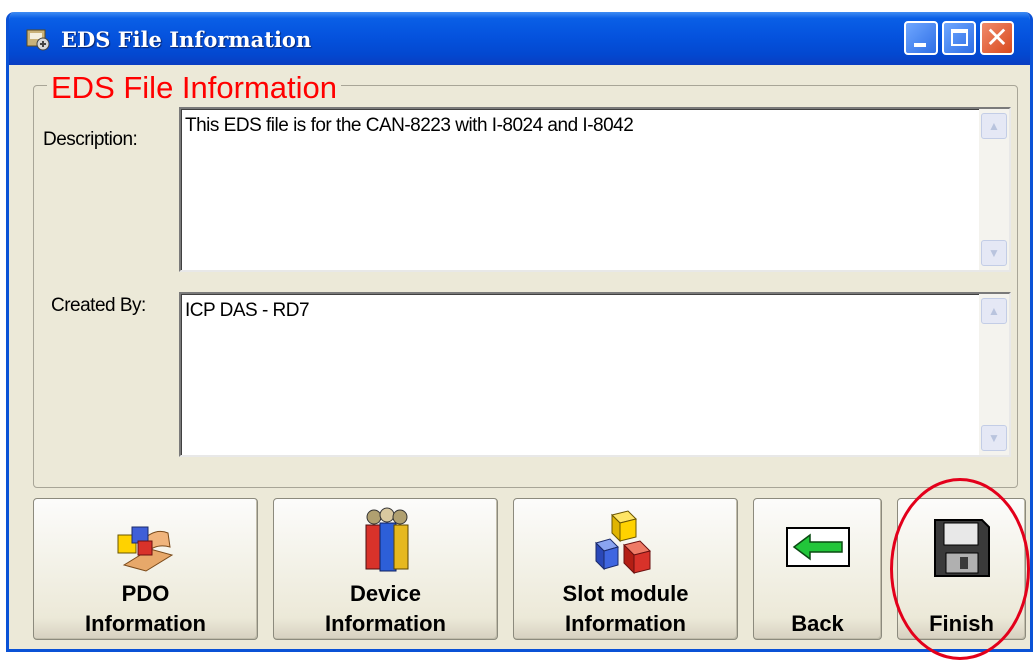 The width and height of the screenshot is (1033, 660). Describe the element at coordinates (921, 38) in the screenshot. I see `minimize-button` at that location.